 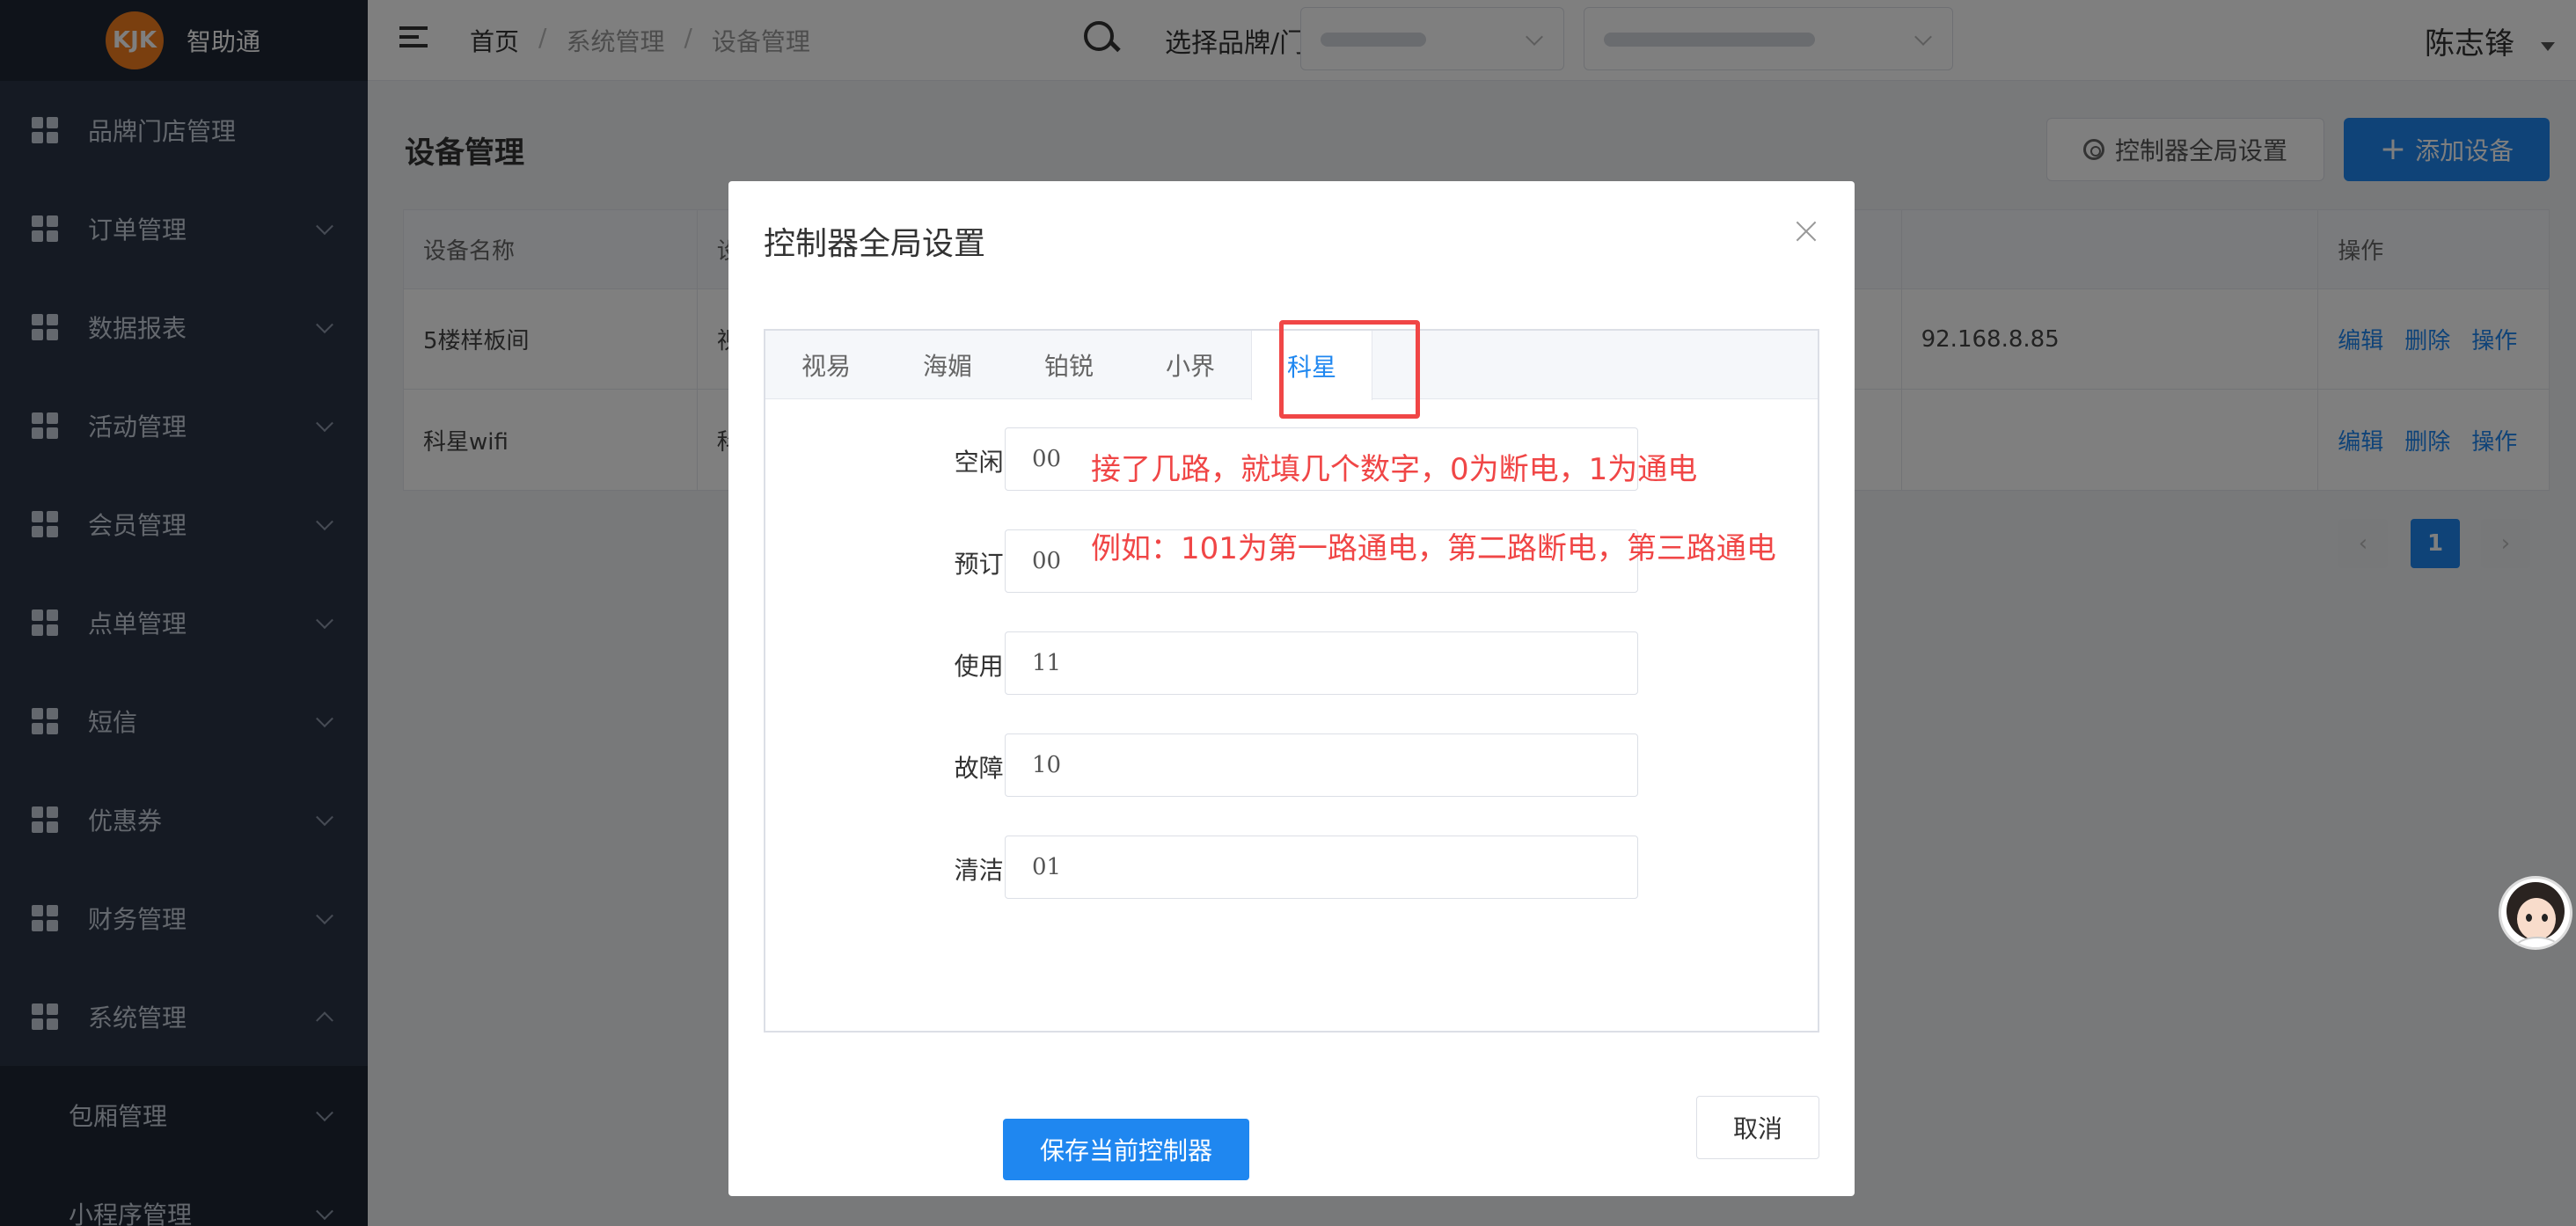 I want to click on field-label: 清洁:, so click(x=983, y=870).